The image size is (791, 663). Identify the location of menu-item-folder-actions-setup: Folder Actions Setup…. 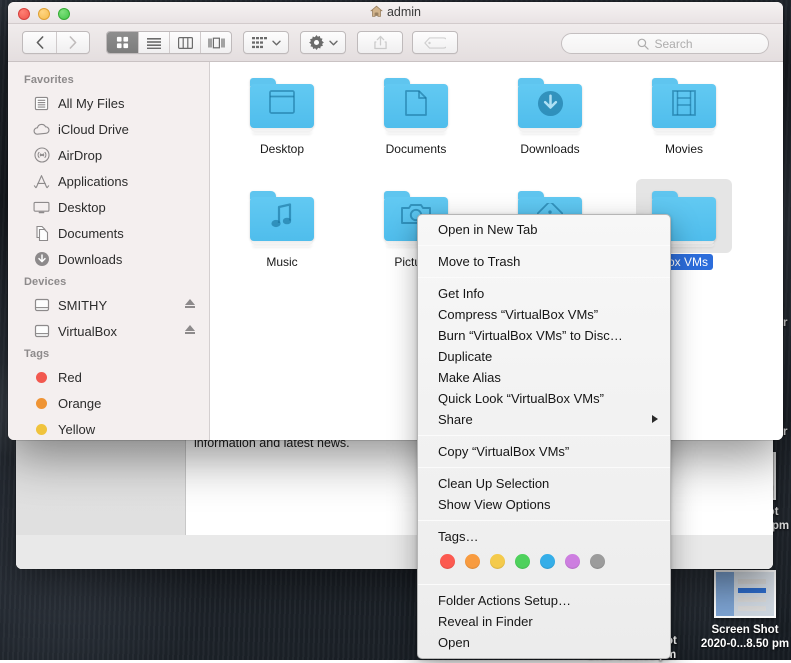
(544, 600).